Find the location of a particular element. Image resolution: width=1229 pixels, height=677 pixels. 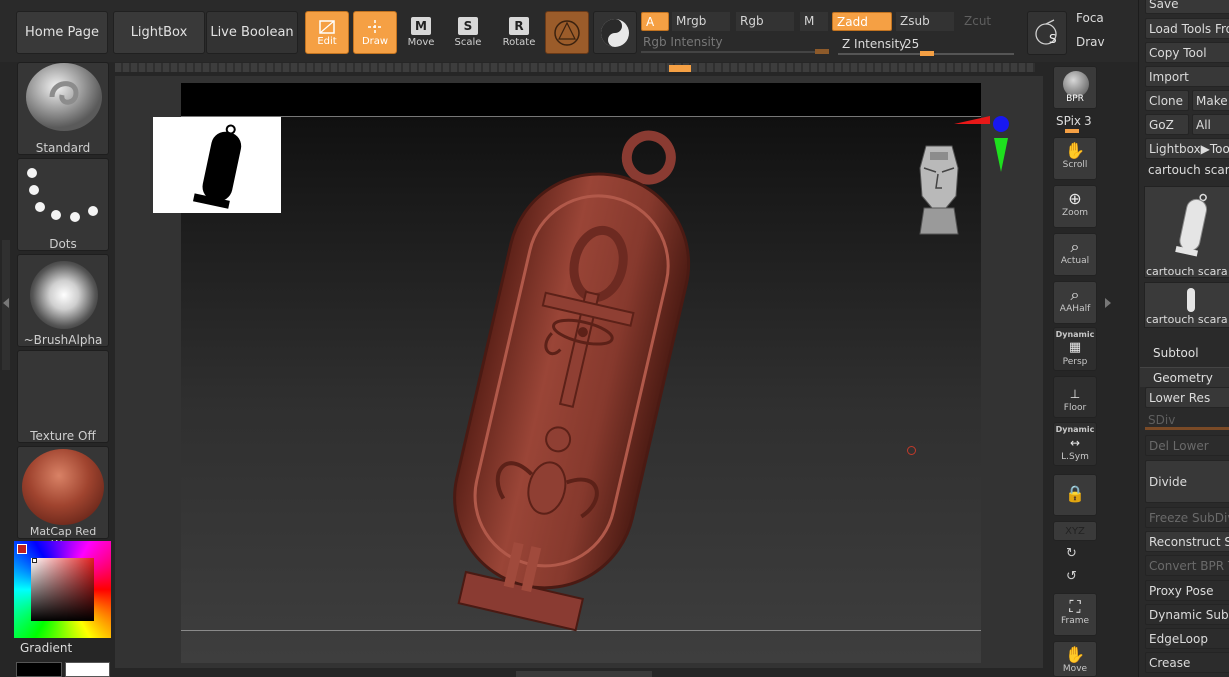

symmetry-arrows-icon: ↔ is located at coordinates (1075, 443).